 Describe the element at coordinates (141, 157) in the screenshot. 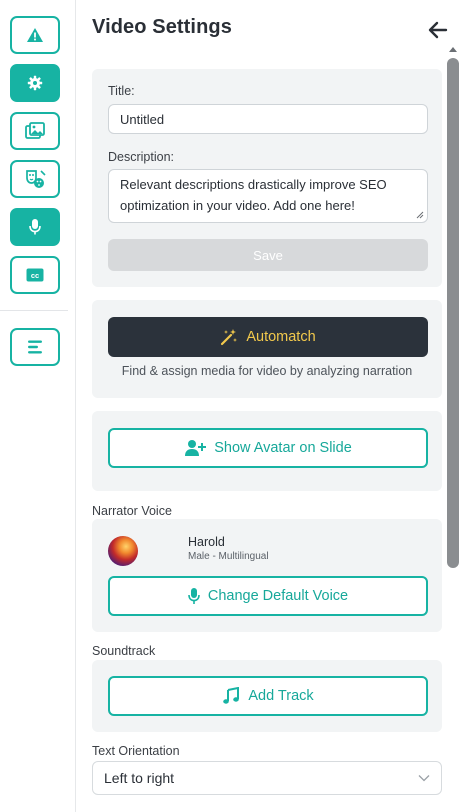

I see `description-label: Description:` at that location.